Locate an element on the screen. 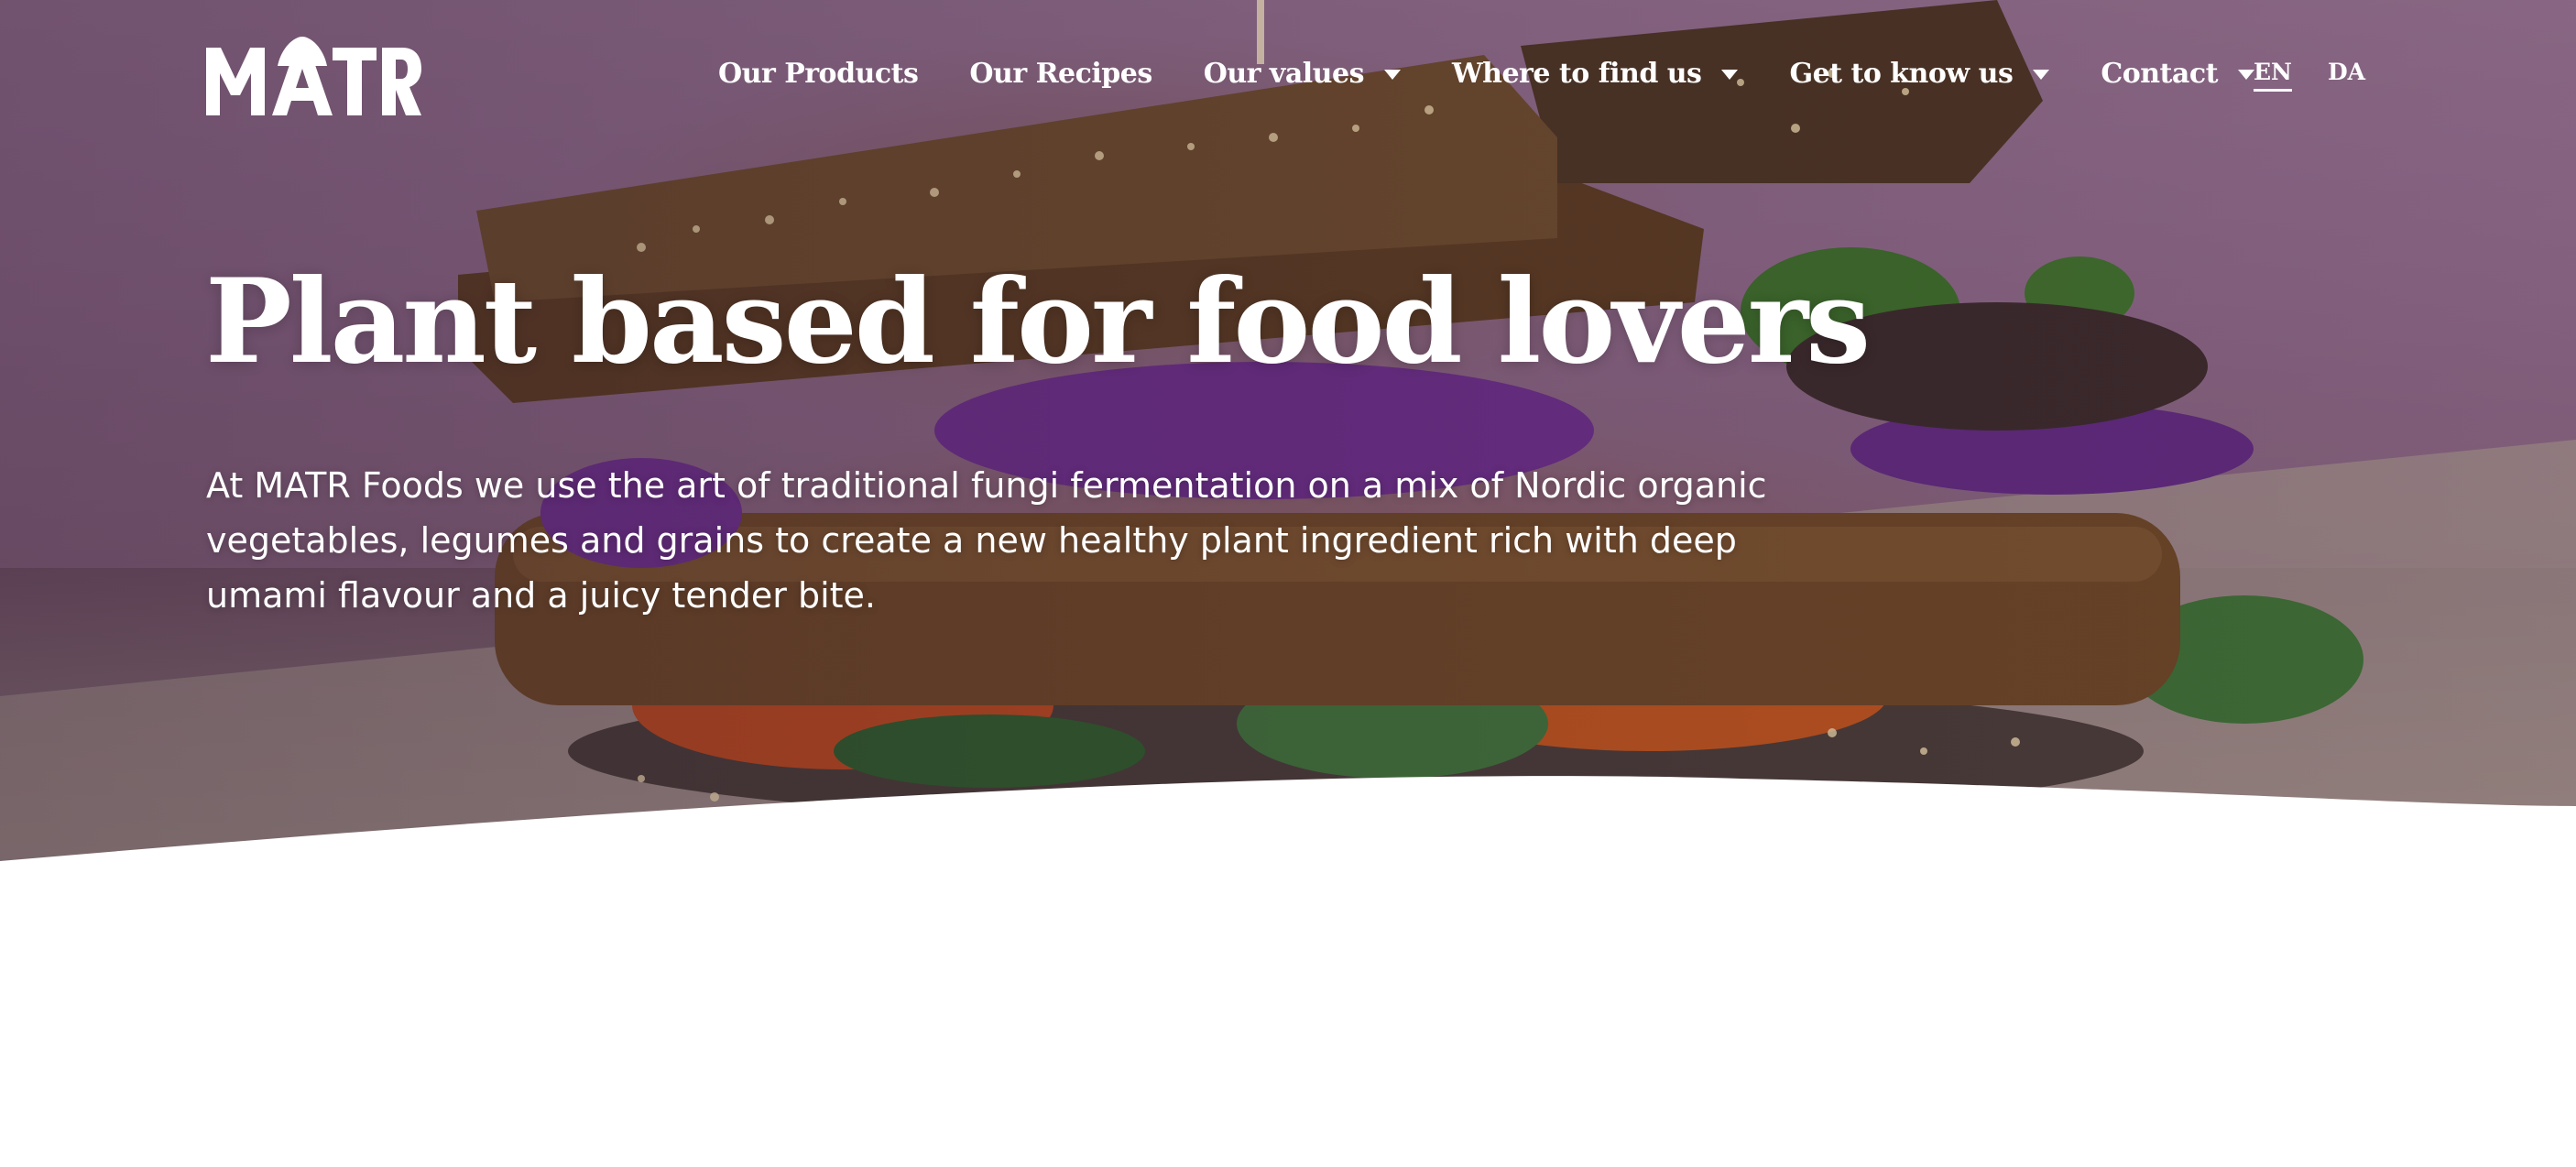  nav-item-our-values: Our values is located at coordinates (1303, 74).